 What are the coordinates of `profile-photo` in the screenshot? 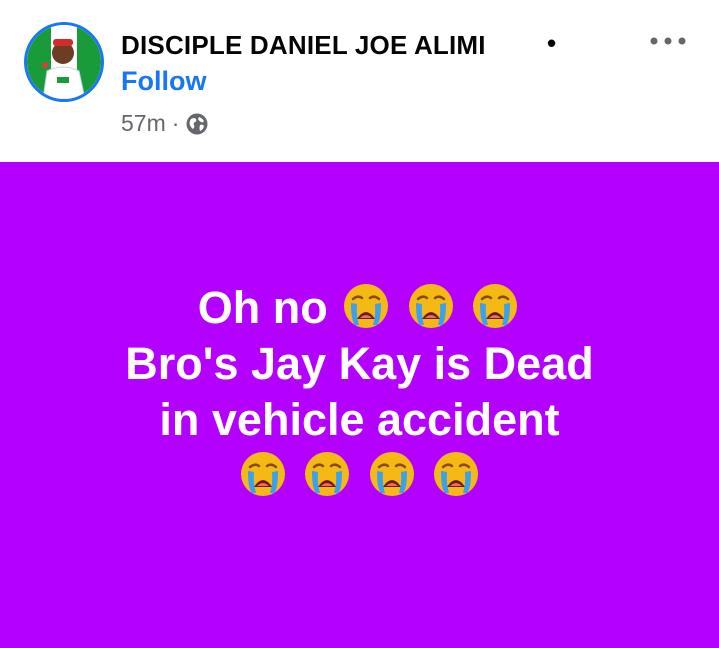 It's located at (64, 62).